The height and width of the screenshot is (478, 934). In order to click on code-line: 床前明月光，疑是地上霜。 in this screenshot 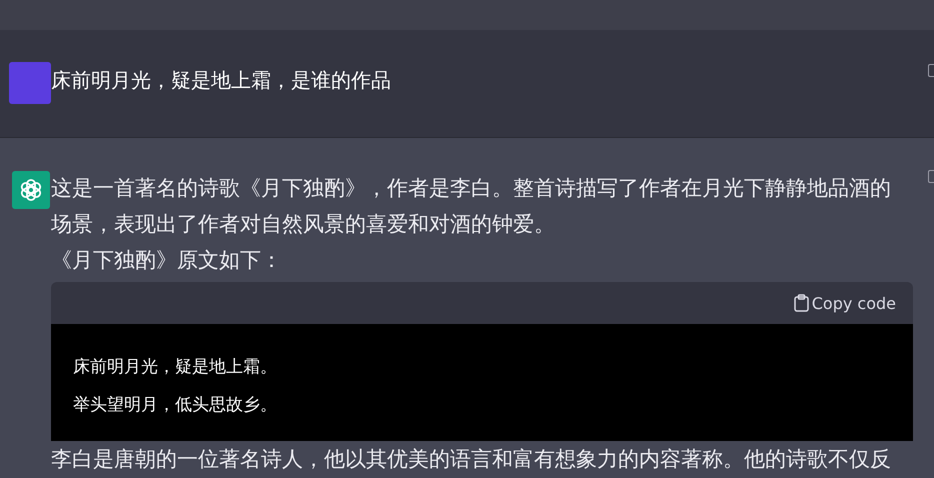, I will do `click(175, 367)`.